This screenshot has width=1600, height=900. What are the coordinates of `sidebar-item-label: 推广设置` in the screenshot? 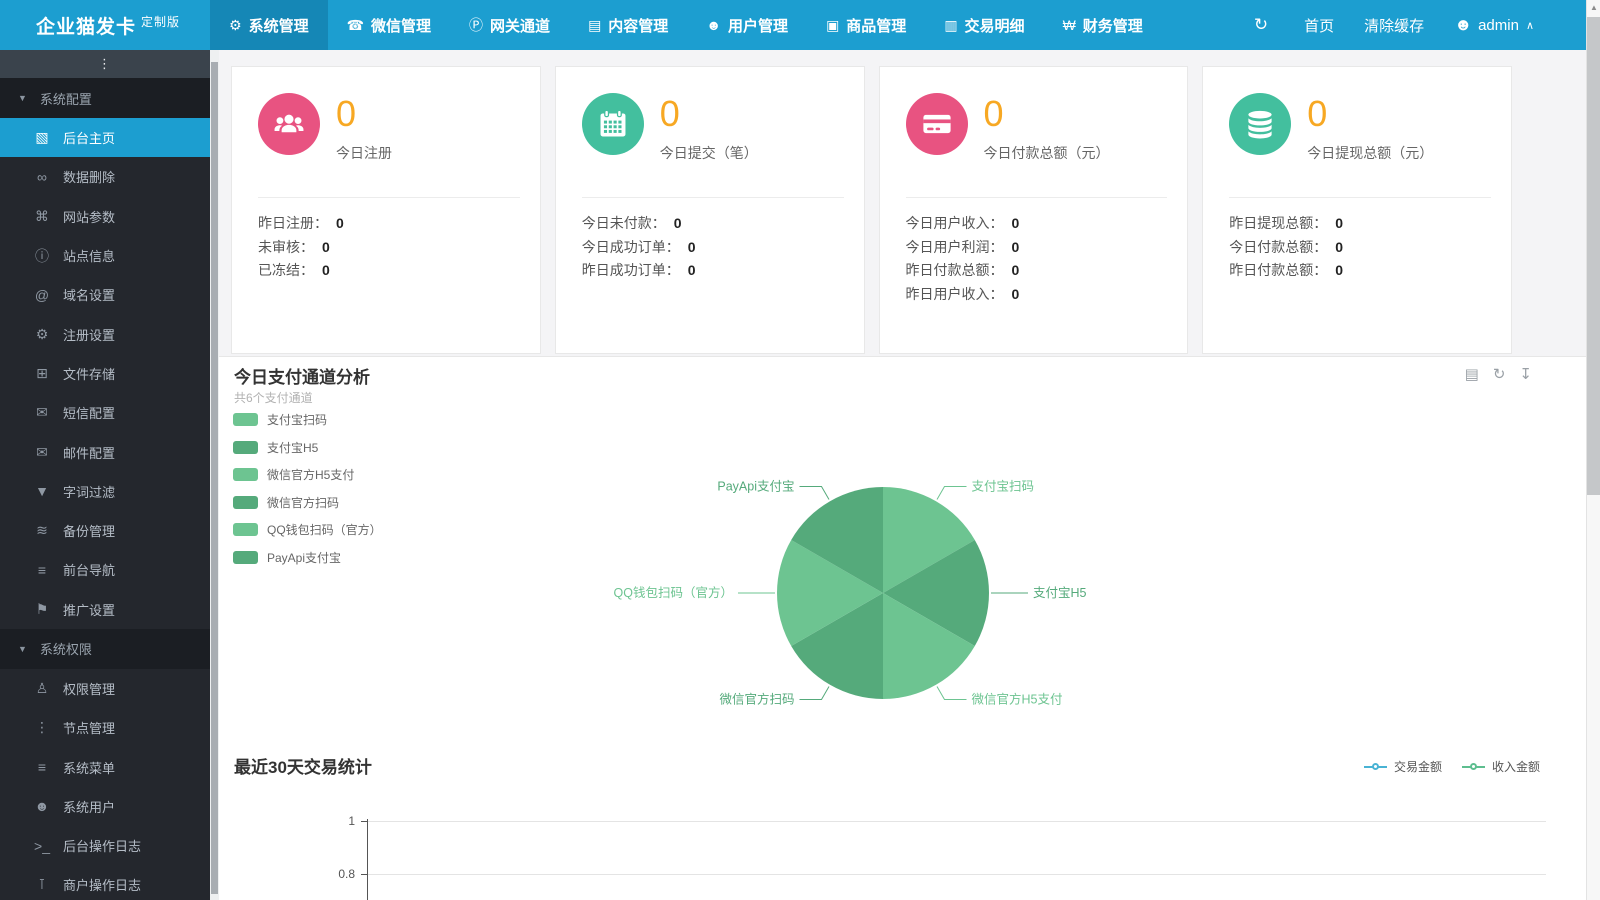 It's located at (89, 610).